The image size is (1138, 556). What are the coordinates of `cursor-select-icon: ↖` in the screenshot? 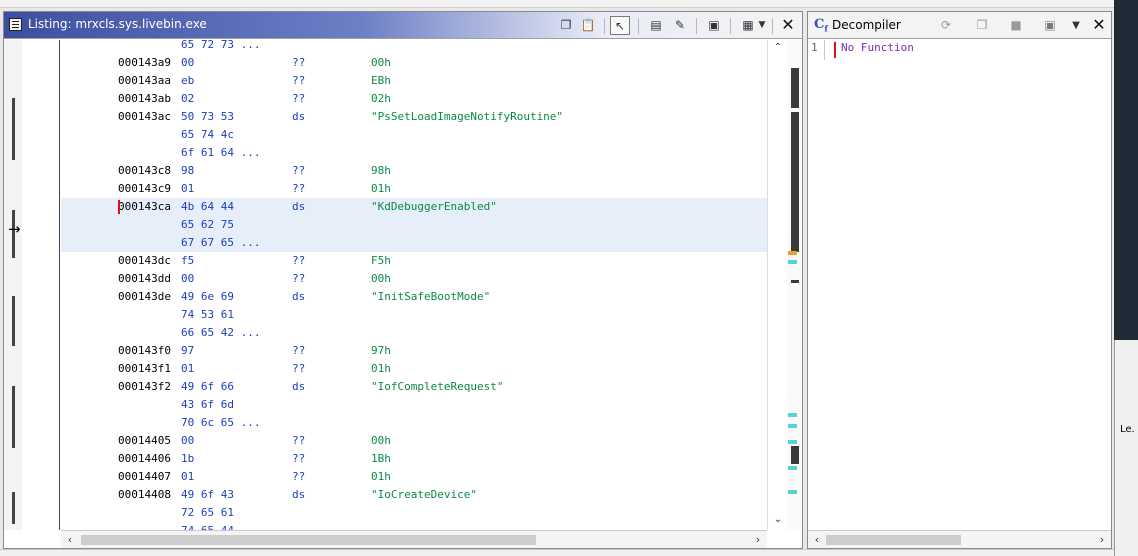 It's located at (620, 25).